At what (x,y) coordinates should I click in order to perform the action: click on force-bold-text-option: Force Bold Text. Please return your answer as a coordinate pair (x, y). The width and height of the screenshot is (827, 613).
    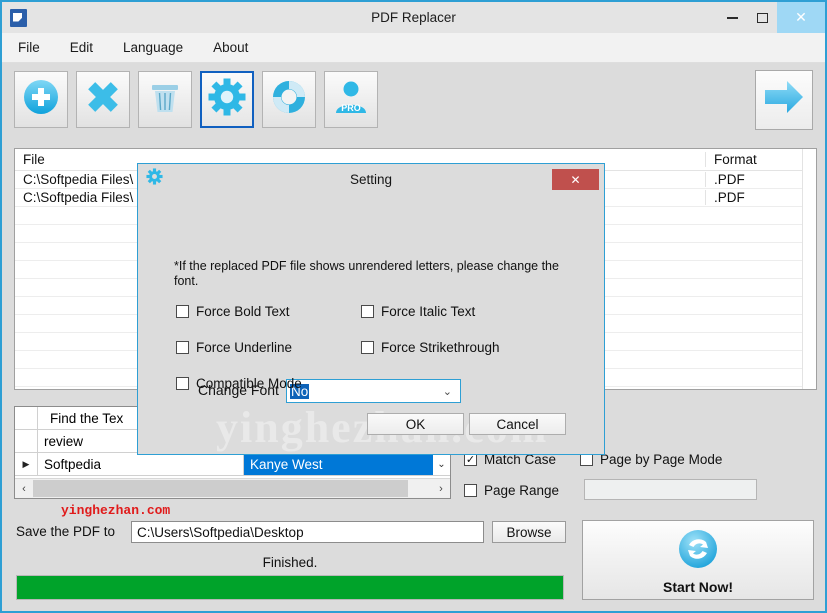
    Looking at the image, I should click on (233, 311).